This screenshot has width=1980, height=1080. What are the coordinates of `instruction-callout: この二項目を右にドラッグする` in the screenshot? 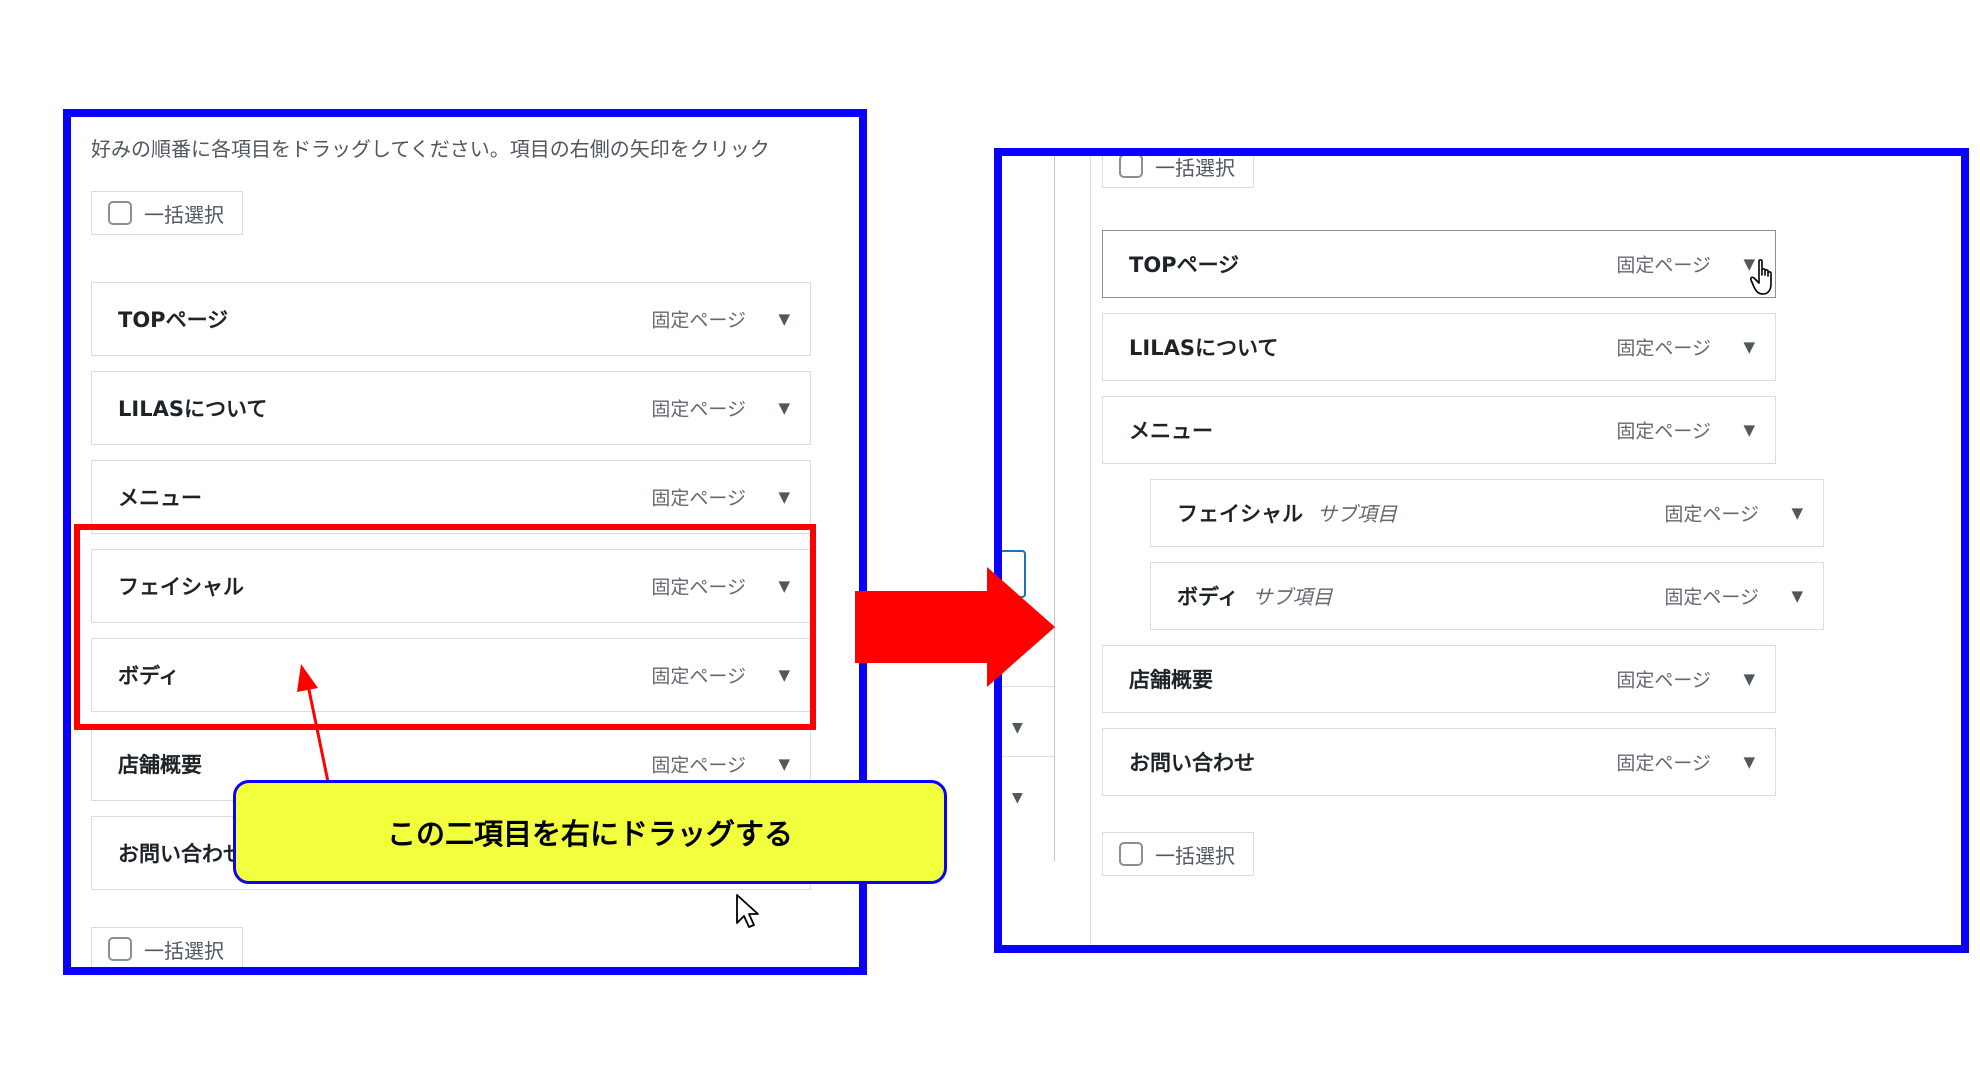 It's located at (590, 832).